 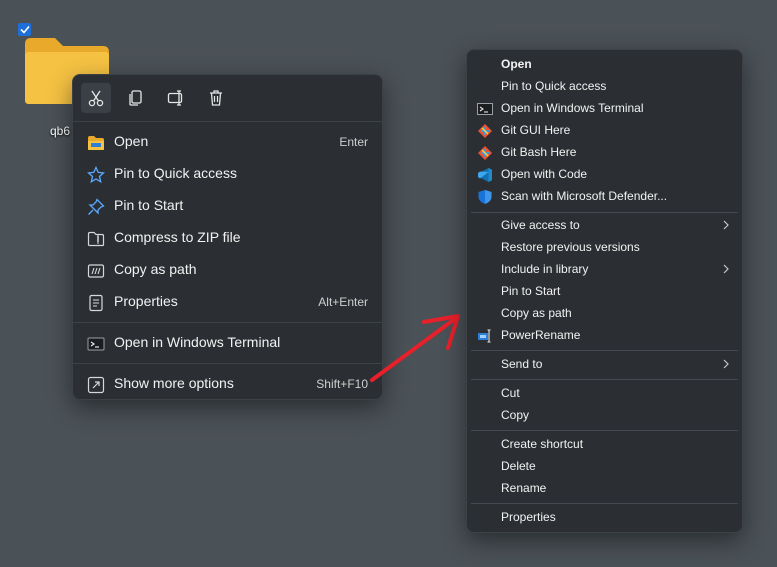 What do you see at coordinates (485, 197) in the screenshot?
I see `defender-shield-icon` at bounding box center [485, 197].